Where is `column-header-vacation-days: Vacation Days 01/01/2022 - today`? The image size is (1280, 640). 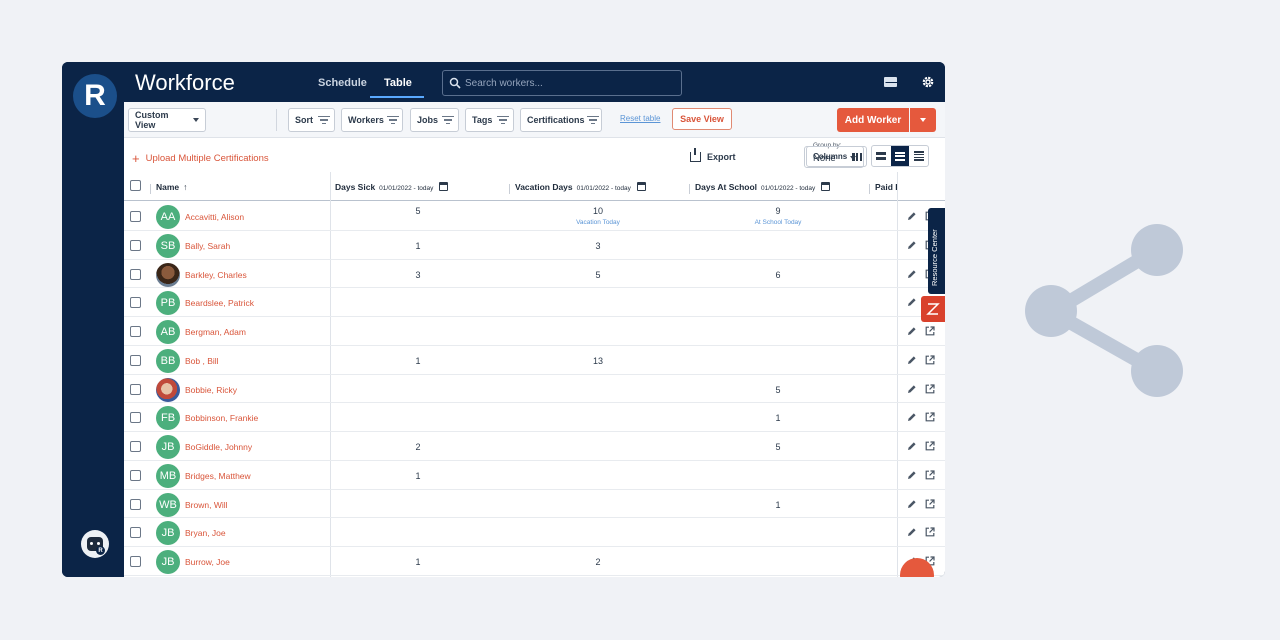 column-header-vacation-days: Vacation Days 01/01/2022 - today is located at coordinates (580, 187).